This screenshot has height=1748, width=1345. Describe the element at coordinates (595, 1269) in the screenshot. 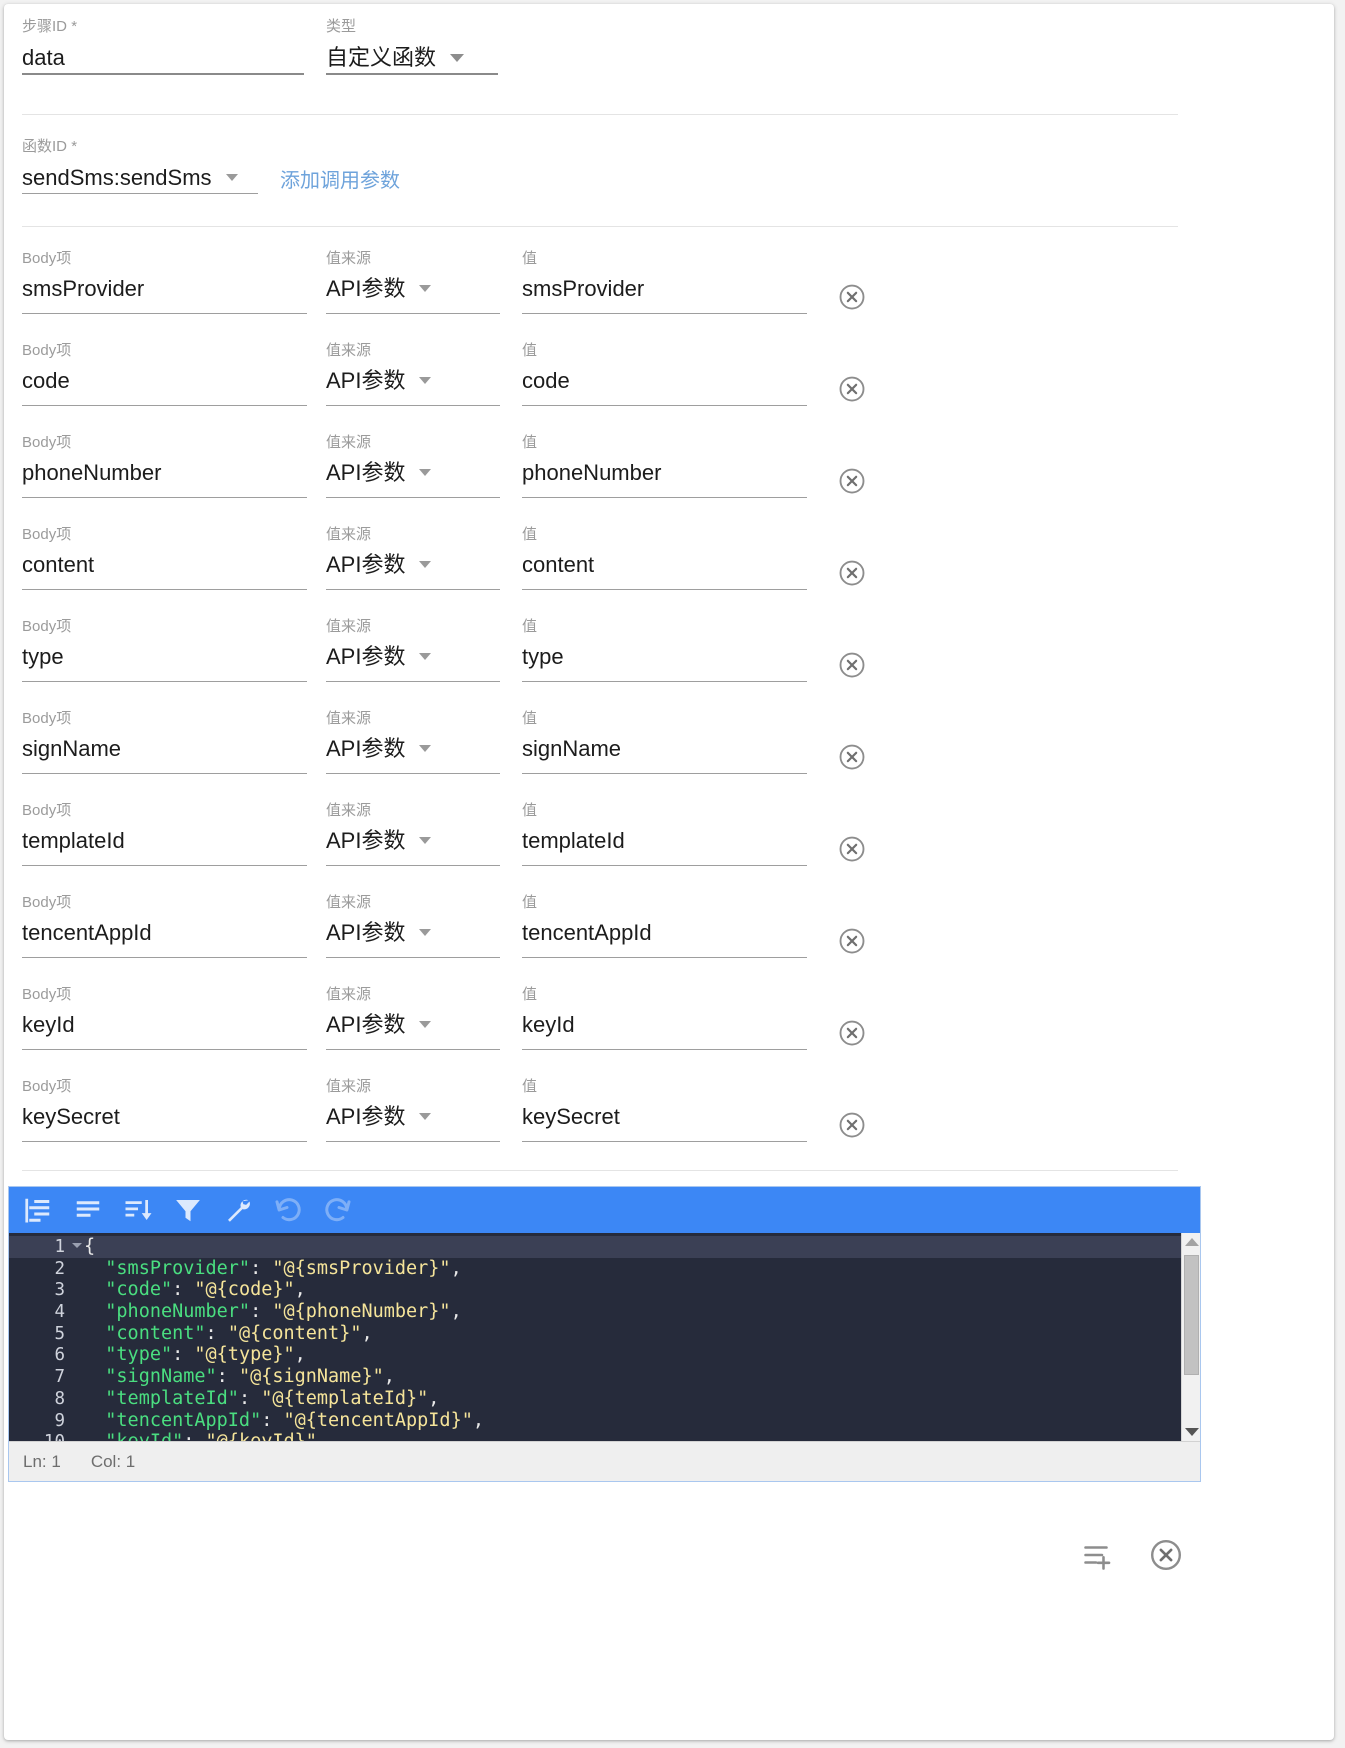

I see `code-line: 2 "smsProvider": "@{smsProvider}",` at that location.